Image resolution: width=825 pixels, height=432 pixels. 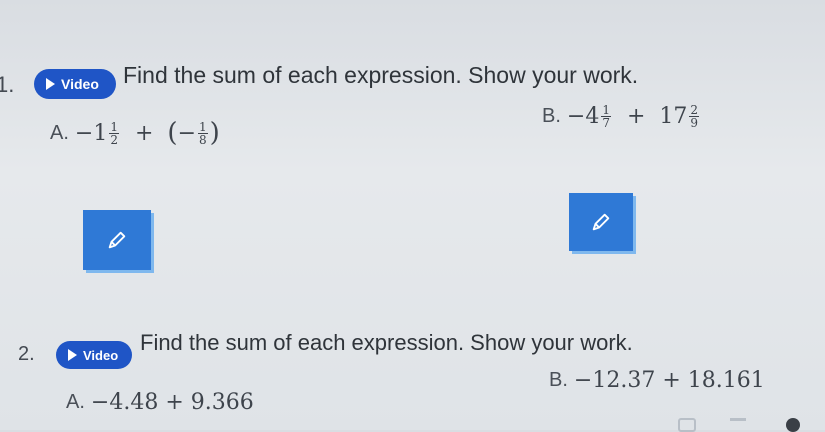 What do you see at coordinates (694, 123) in the screenshot?
I see `denominator: 9` at bounding box center [694, 123].